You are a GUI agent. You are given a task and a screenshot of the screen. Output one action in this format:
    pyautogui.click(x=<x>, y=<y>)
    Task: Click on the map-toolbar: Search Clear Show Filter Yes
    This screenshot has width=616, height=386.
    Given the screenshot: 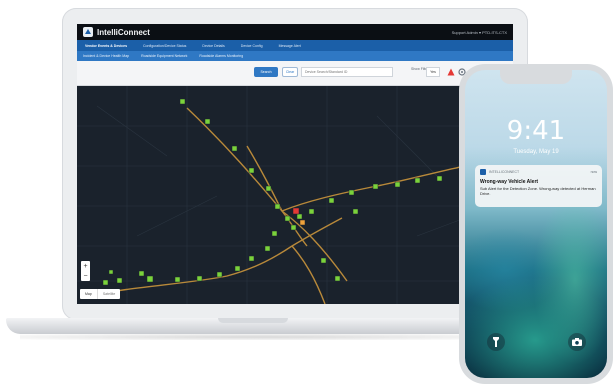 What is the action you would take?
    pyautogui.click(x=295, y=73)
    